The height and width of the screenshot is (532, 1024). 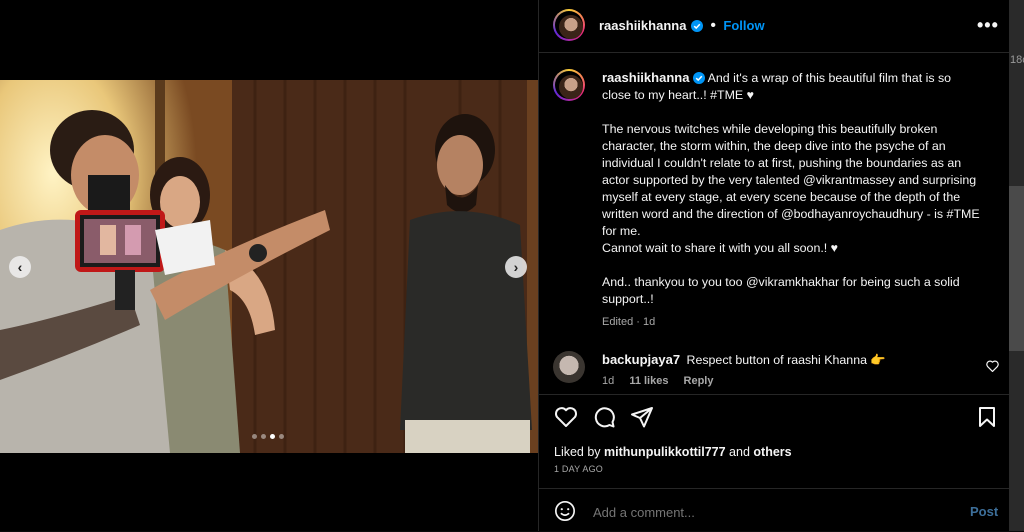 What do you see at coordinates (763, 512) in the screenshot?
I see `comment-input` at bounding box center [763, 512].